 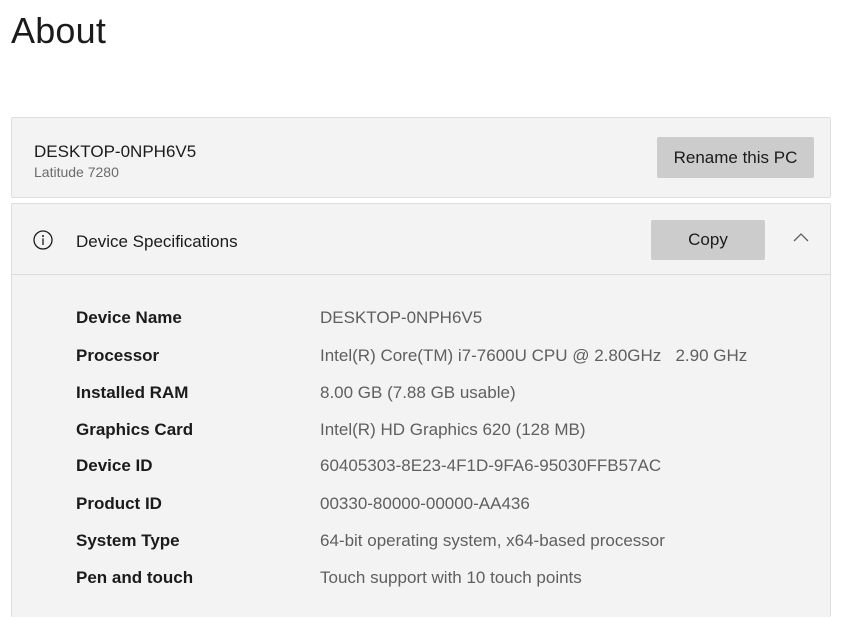 I want to click on pc-model: Latitude 7280, so click(x=76, y=172).